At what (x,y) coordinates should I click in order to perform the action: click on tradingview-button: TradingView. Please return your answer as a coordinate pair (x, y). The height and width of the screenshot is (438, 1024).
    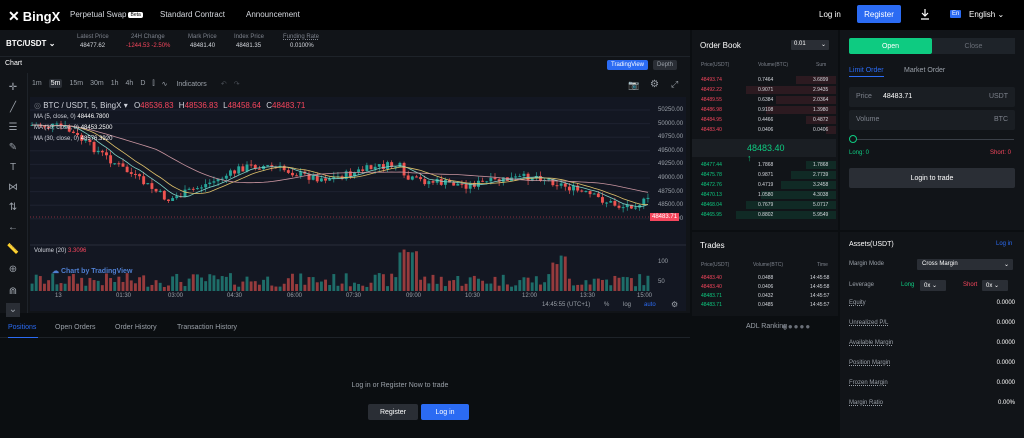
    Looking at the image, I should click on (628, 65).